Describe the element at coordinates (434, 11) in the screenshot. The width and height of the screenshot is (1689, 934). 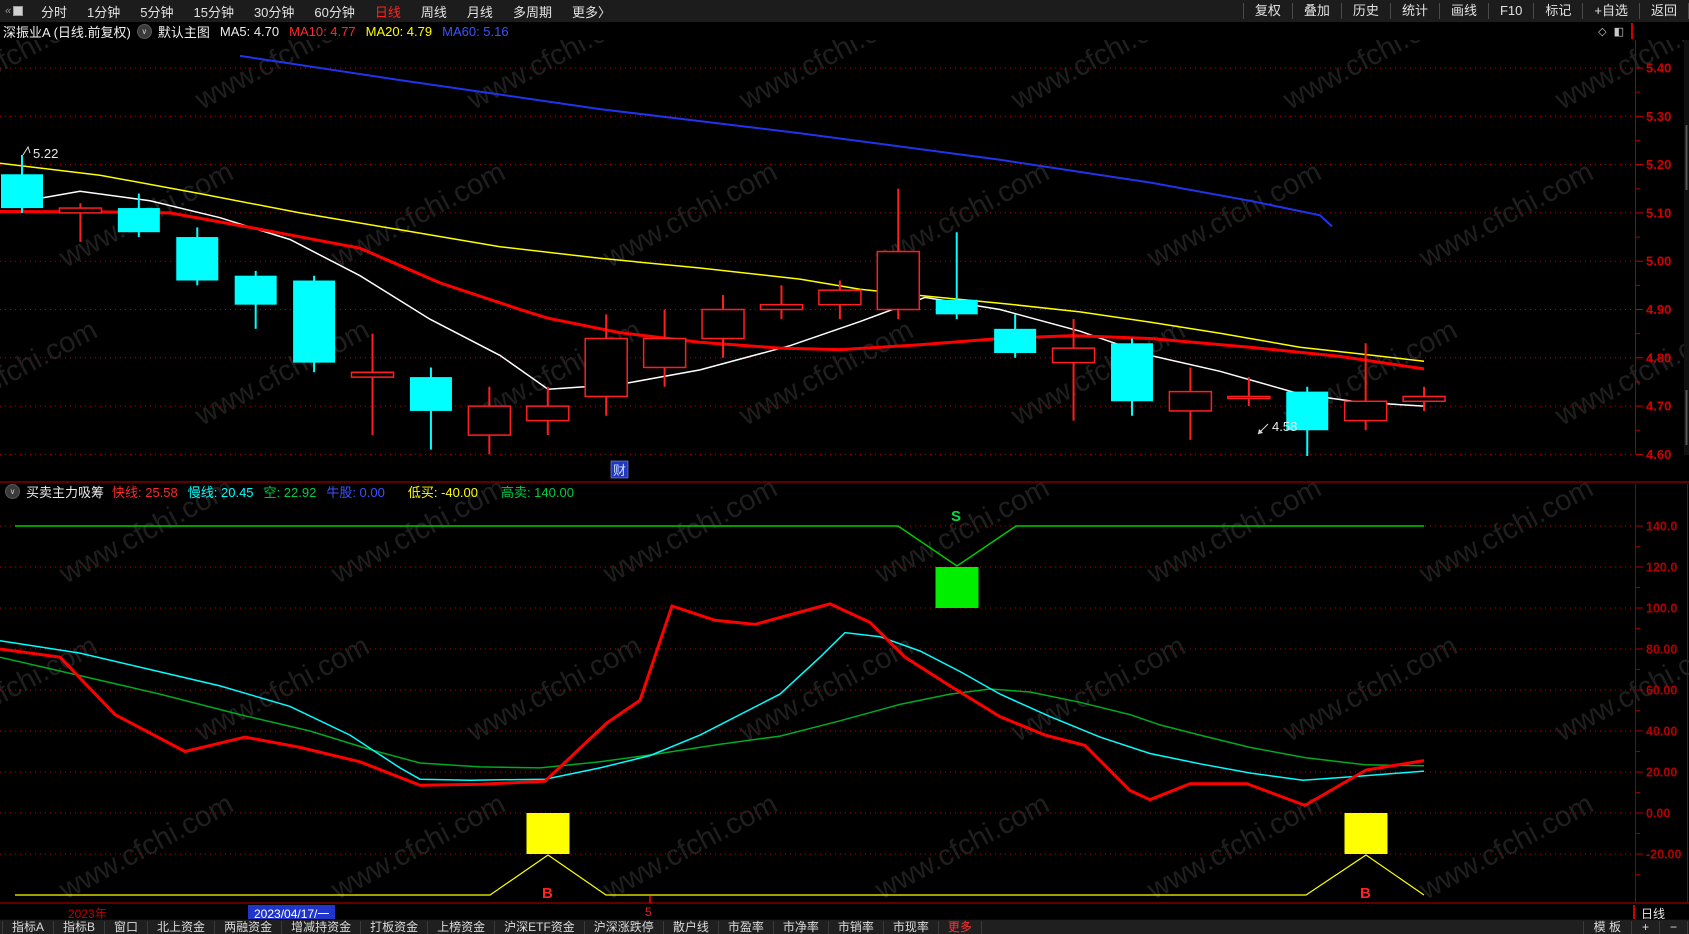
I see `period-tab: 周线` at that location.